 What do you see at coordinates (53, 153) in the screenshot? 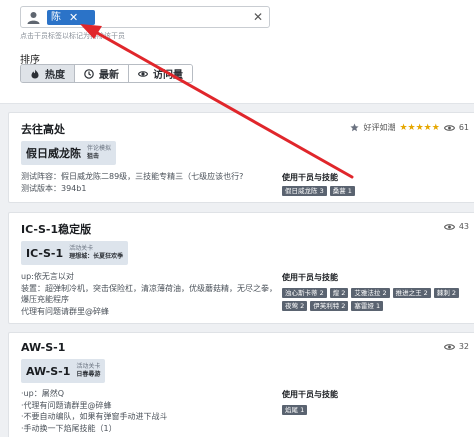
I see `stage-code: 假日威龙陈` at bounding box center [53, 153].